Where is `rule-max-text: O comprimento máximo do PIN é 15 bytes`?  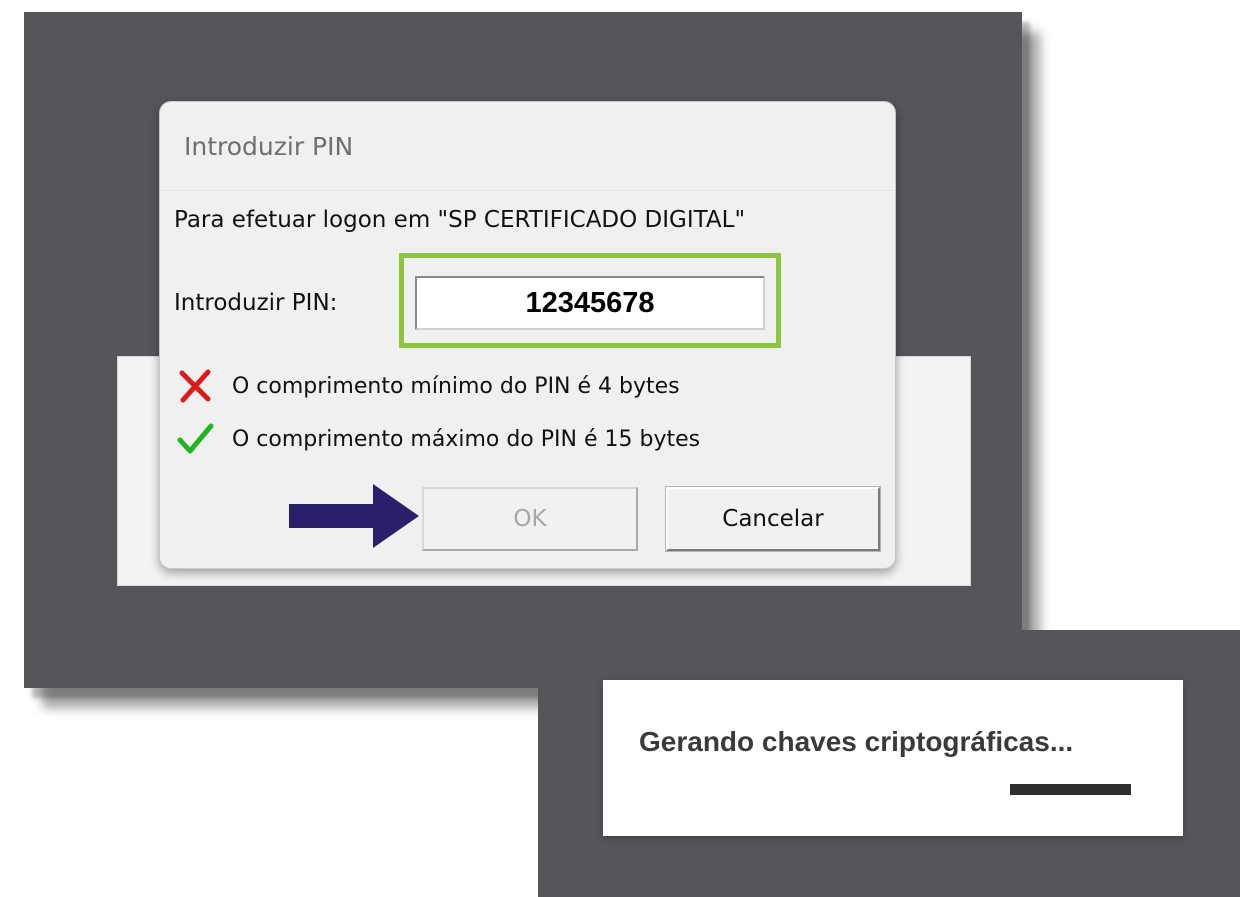 rule-max-text: O comprimento máximo do PIN é 15 bytes is located at coordinates (466, 439).